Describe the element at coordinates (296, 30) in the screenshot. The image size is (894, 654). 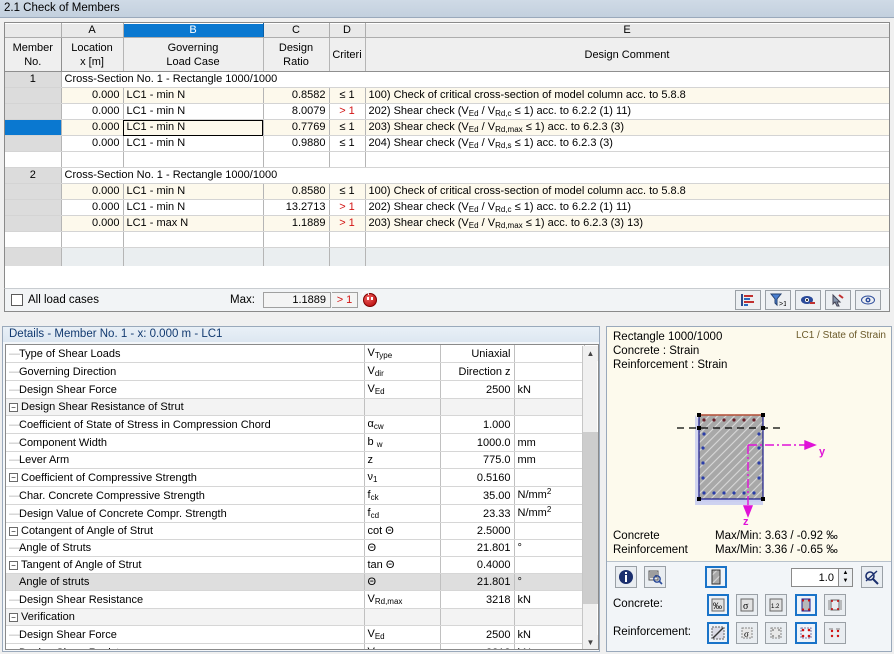
I see `column-header-c: C` at that location.